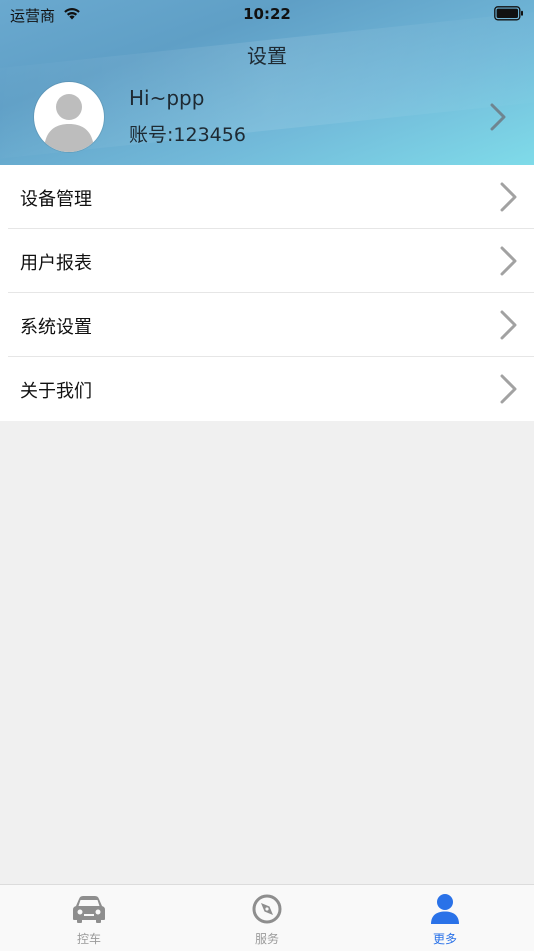 The width and height of the screenshot is (534, 951). Describe the element at coordinates (151, 135) in the screenshot. I see `account-label: 账号:` at that location.